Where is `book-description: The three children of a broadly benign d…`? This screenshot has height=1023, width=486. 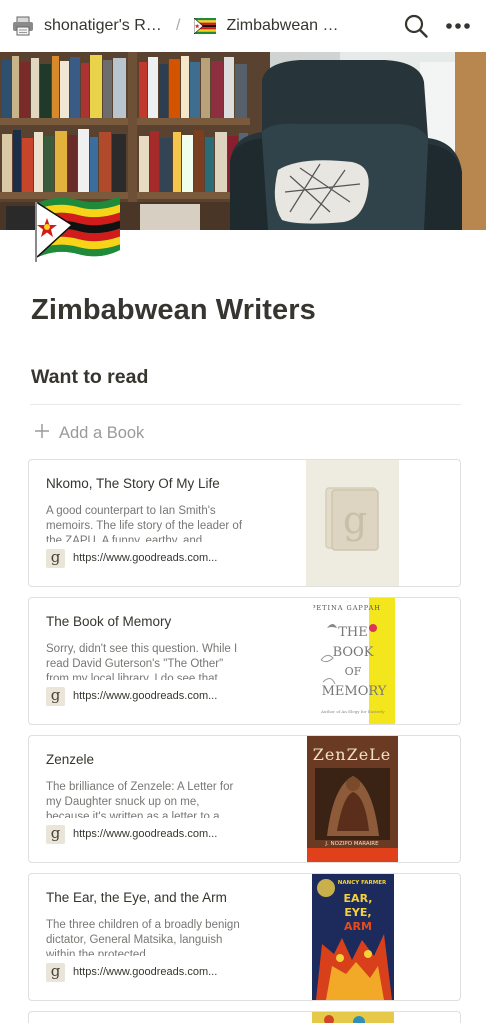 book-description: The three children of a broadly benign d… is located at coordinates (143, 937).